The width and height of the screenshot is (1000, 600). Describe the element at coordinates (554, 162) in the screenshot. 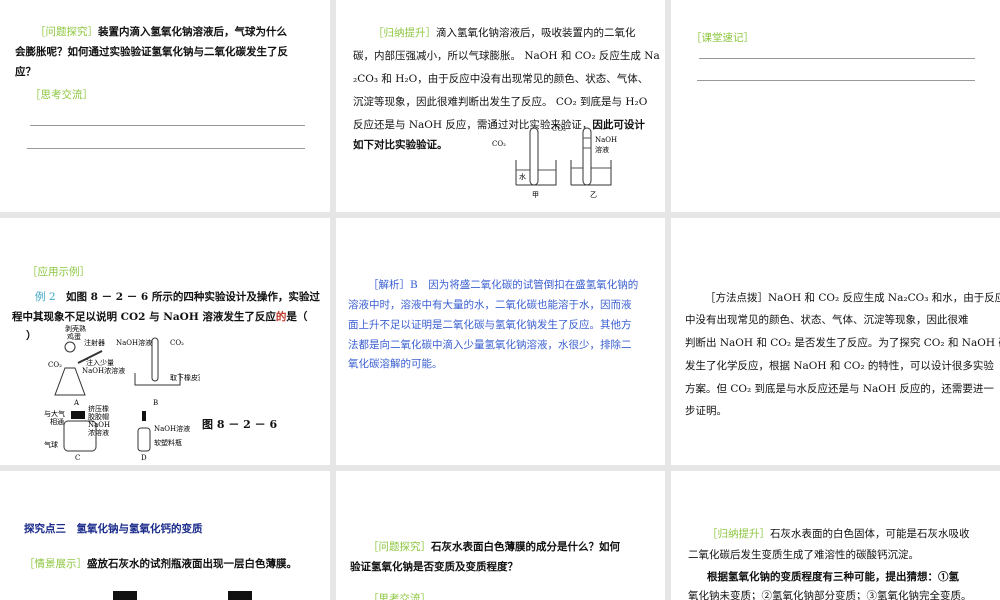

I see `comparison-diagram: CO₂ 水 甲 CO₂ NaOH 溶液 乙` at that location.